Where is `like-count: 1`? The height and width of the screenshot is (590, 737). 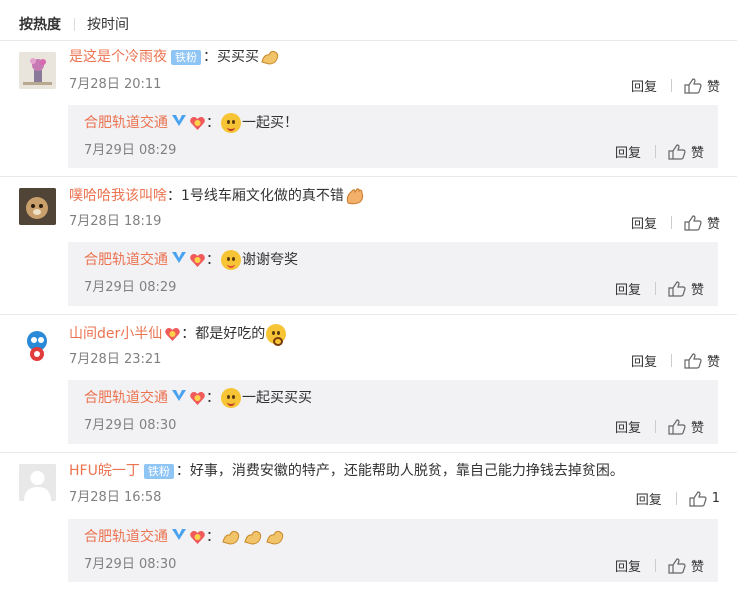 like-count: 1 is located at coordinates (715, 498).